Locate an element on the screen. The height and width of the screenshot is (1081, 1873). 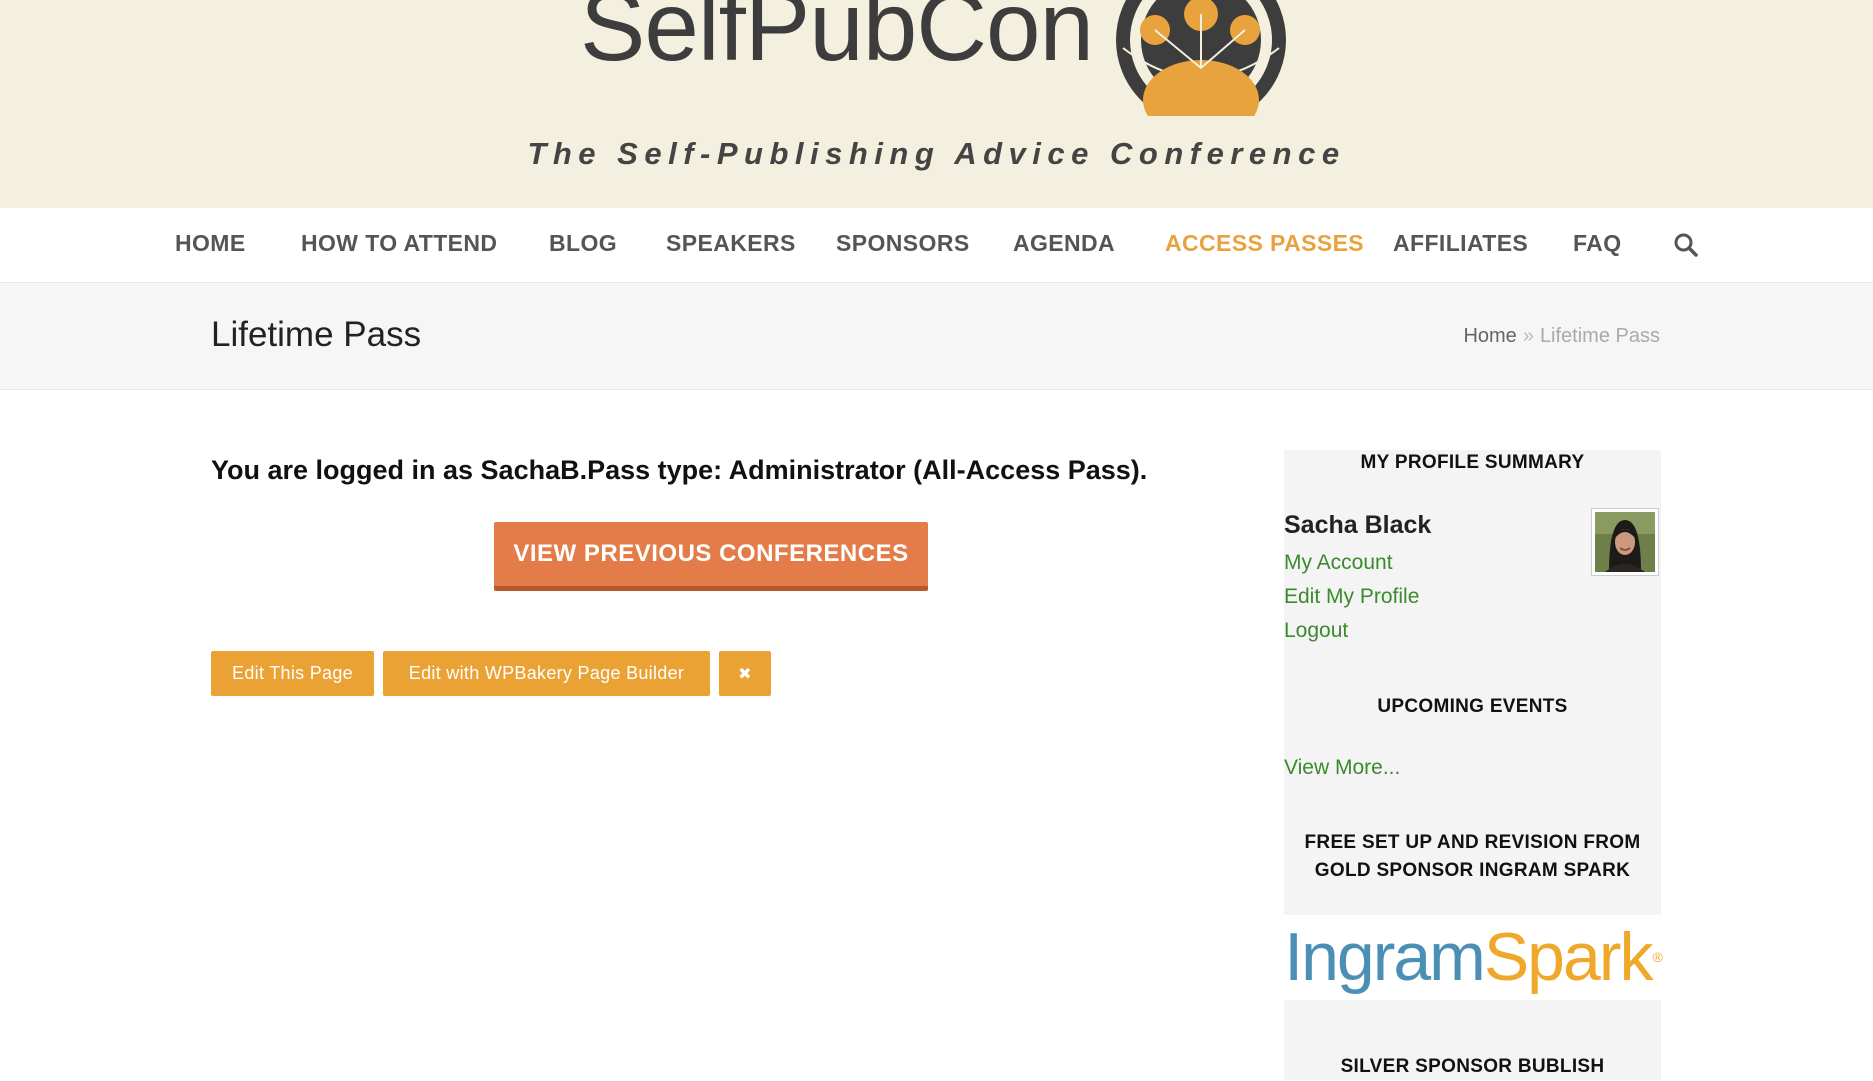
site-tagline: The Self-Publishing Advice Conference is located at coordinates (936, 153).